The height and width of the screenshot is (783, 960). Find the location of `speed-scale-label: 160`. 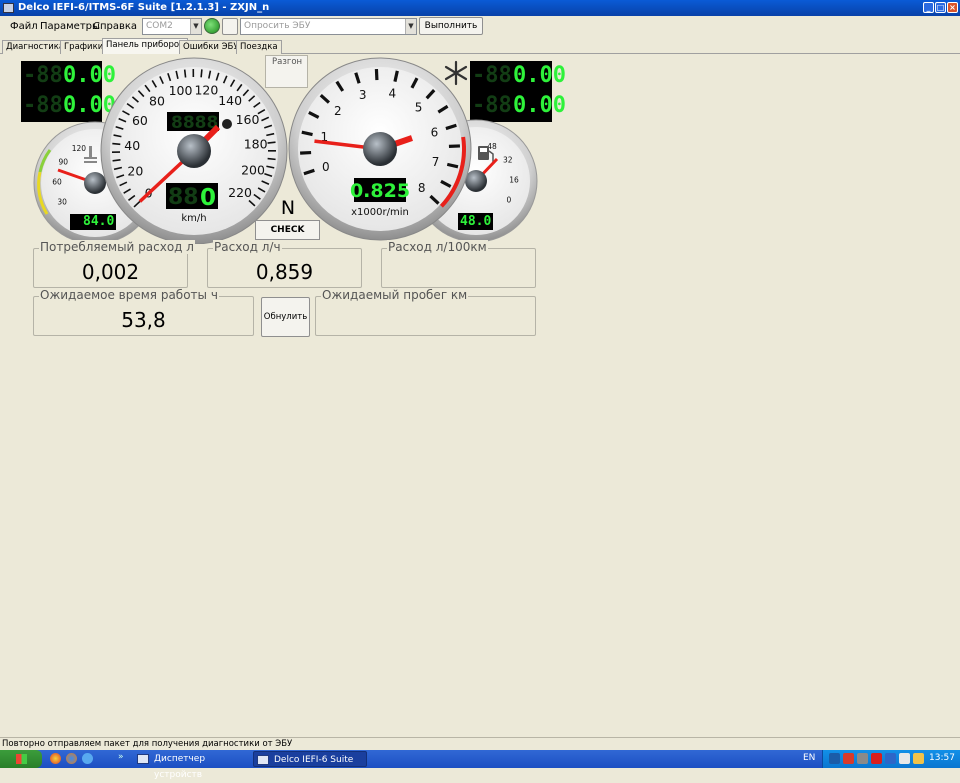

speed-scale-label: 160 is located at coordinates (248, 119).